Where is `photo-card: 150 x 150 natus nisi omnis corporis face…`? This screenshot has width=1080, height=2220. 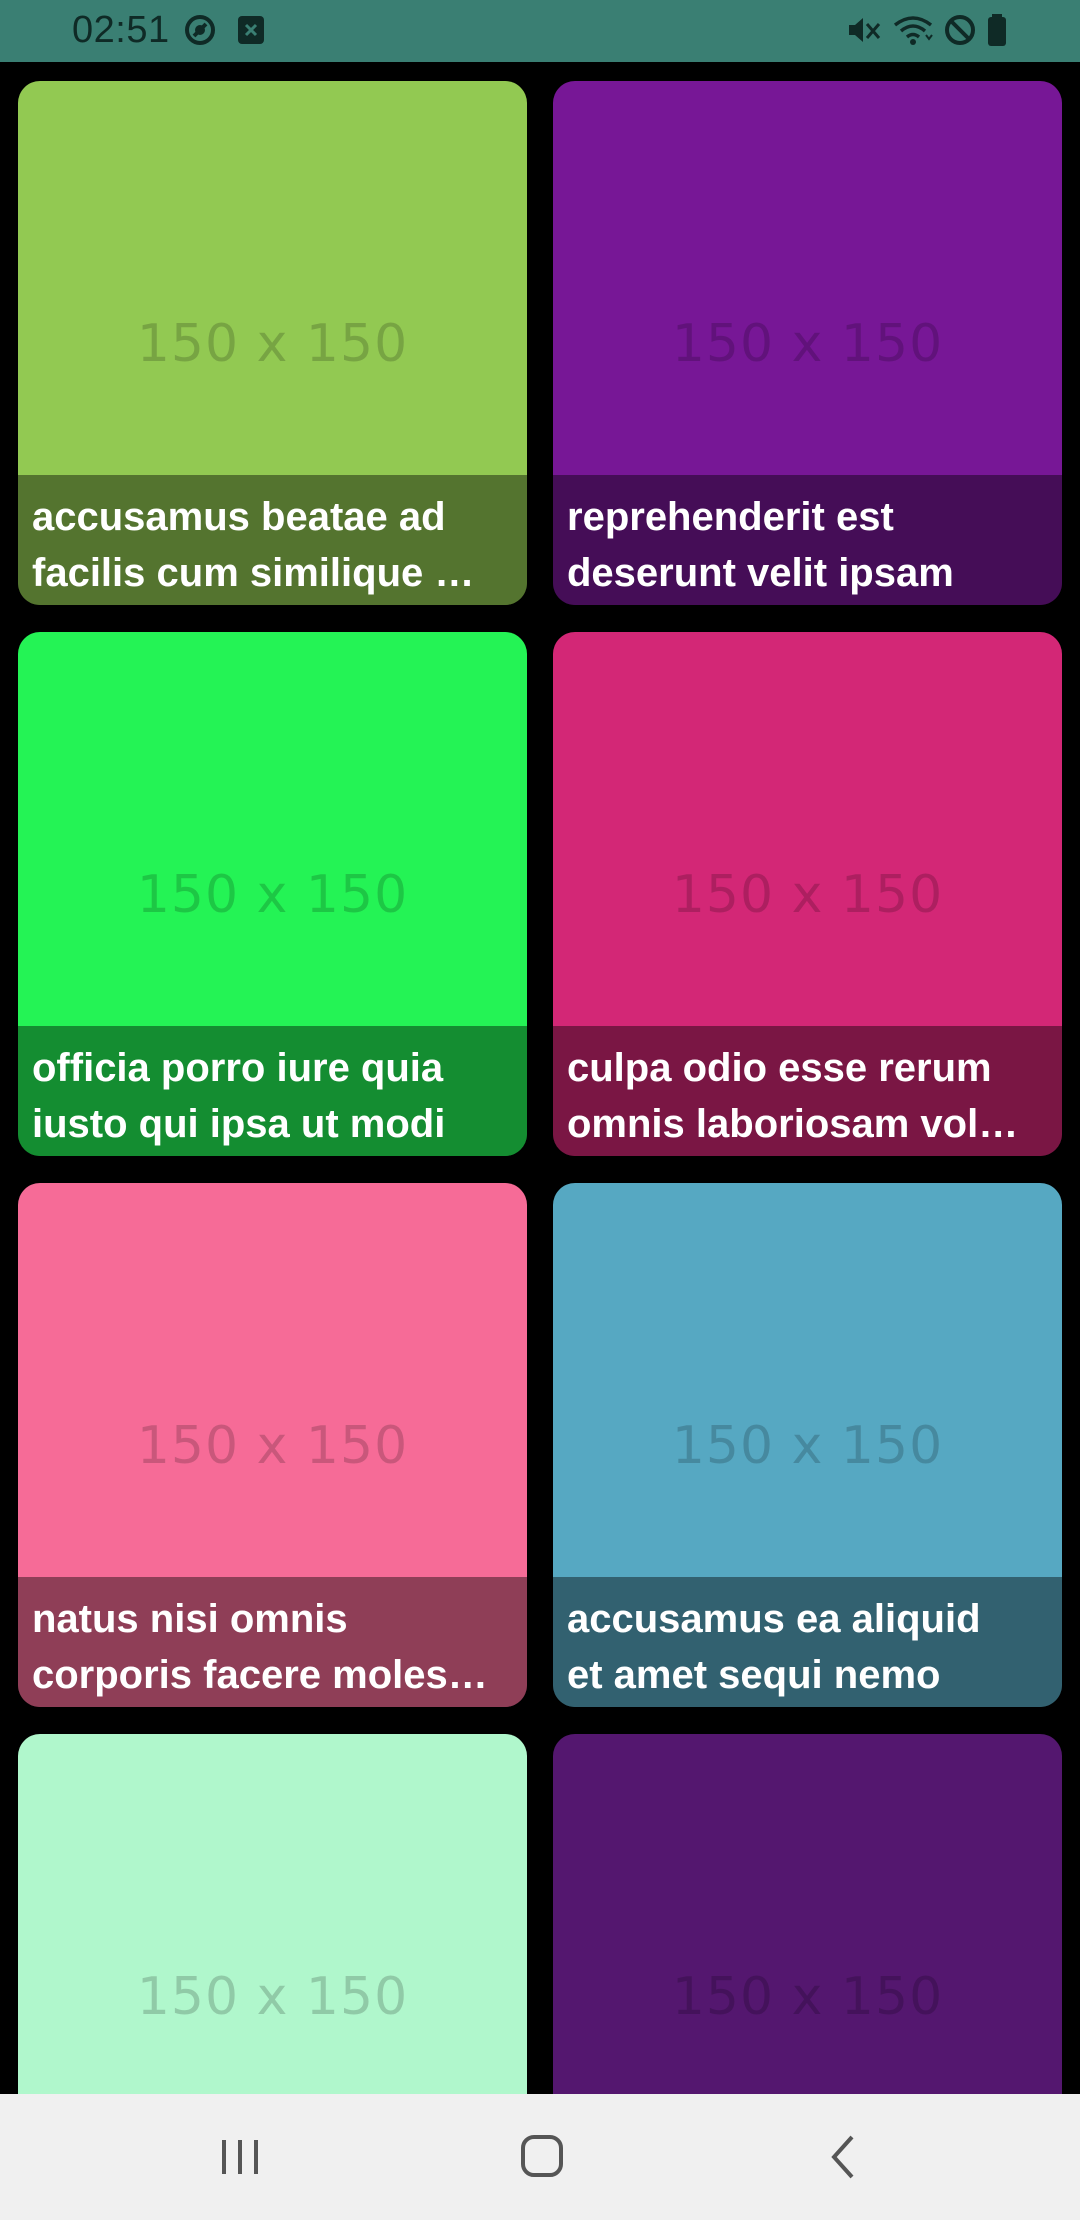 photo-card: 150 x 150 natus nisi omnis corporis face… is located at coordinates (272, 1445).